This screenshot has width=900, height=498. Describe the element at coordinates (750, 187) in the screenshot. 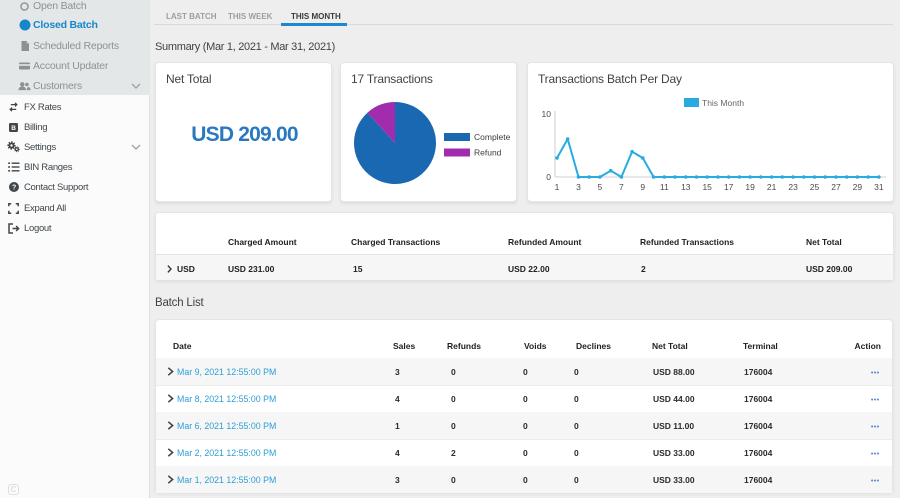

I see `svg-text: 19` at that location.